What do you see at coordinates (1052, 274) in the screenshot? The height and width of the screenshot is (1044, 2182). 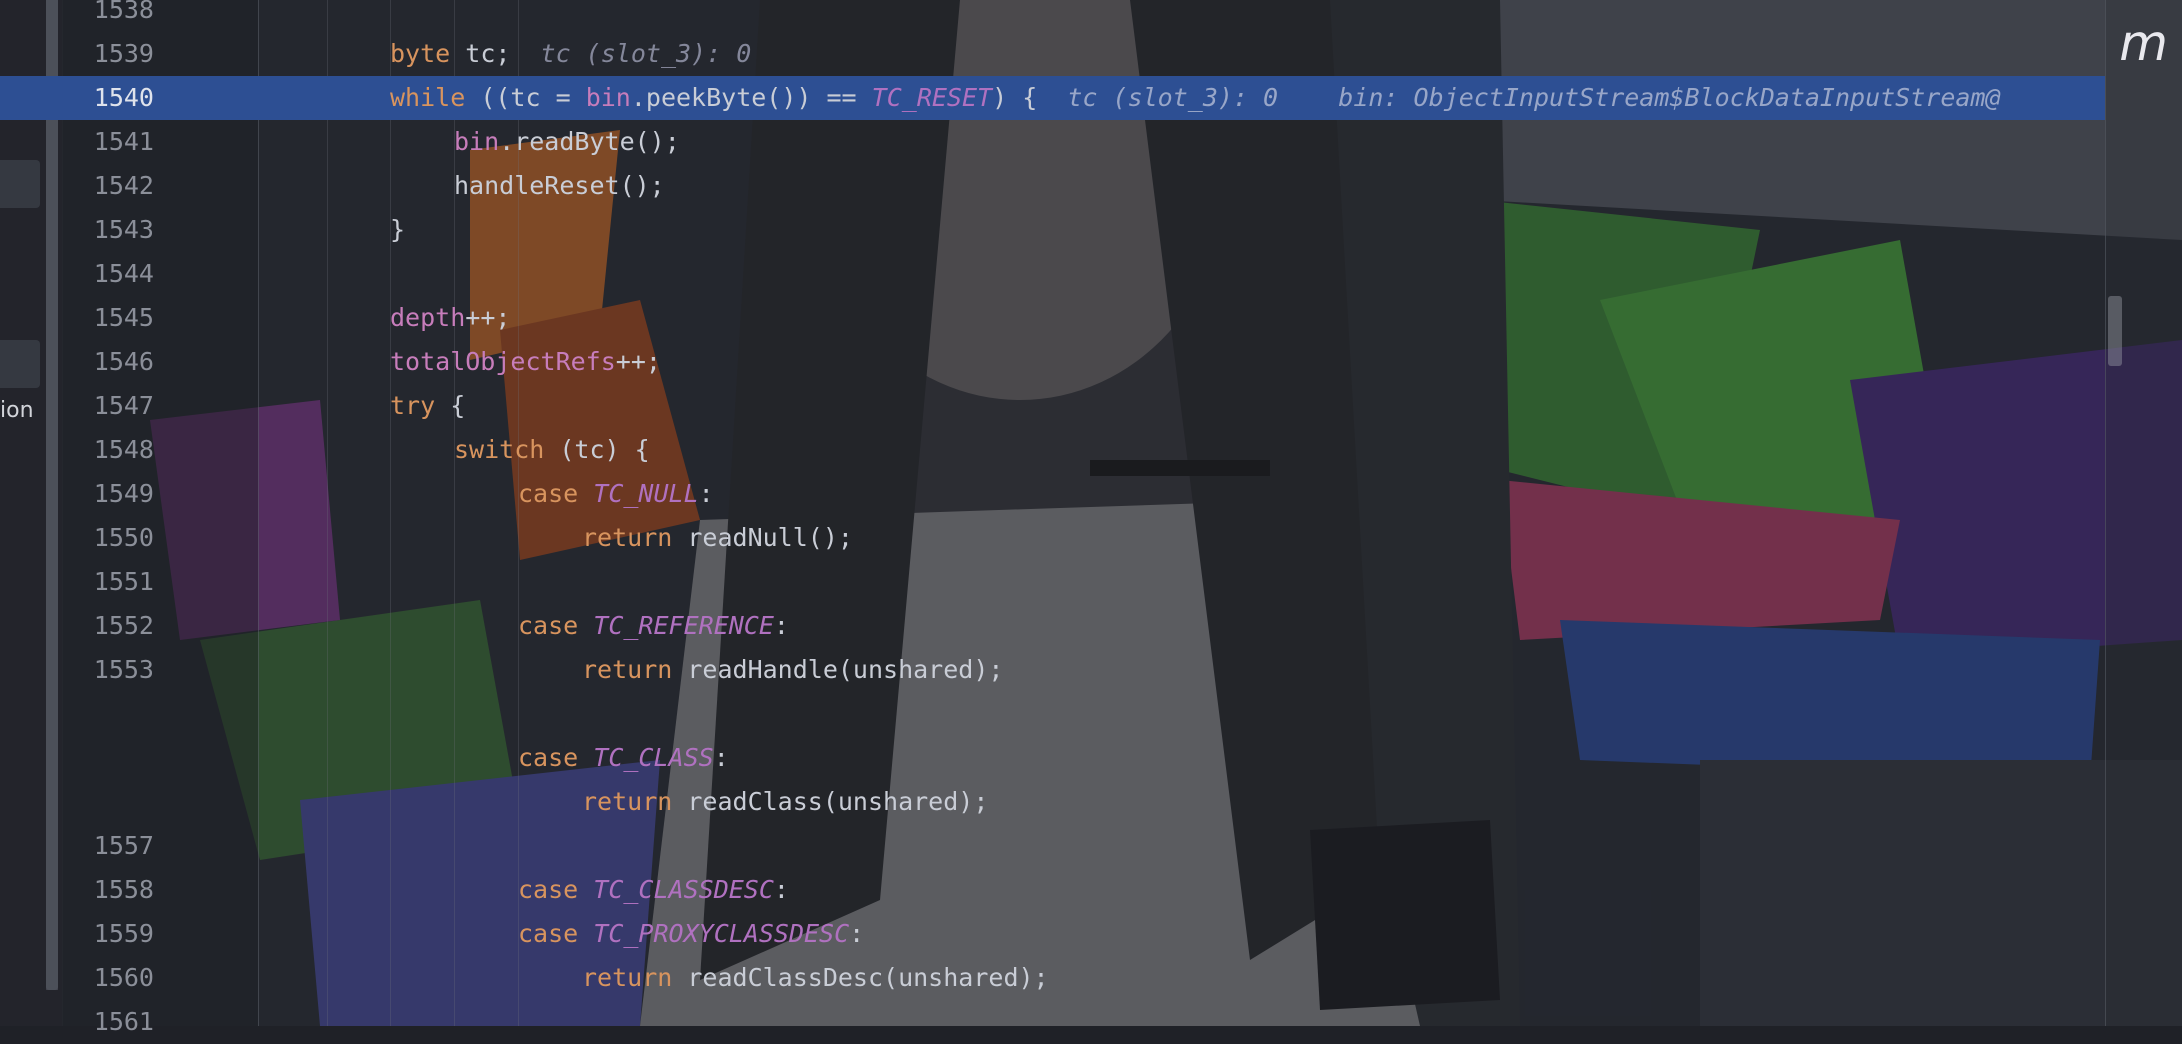 I see `code-line: 1544` at bounding box center [1052, 274].